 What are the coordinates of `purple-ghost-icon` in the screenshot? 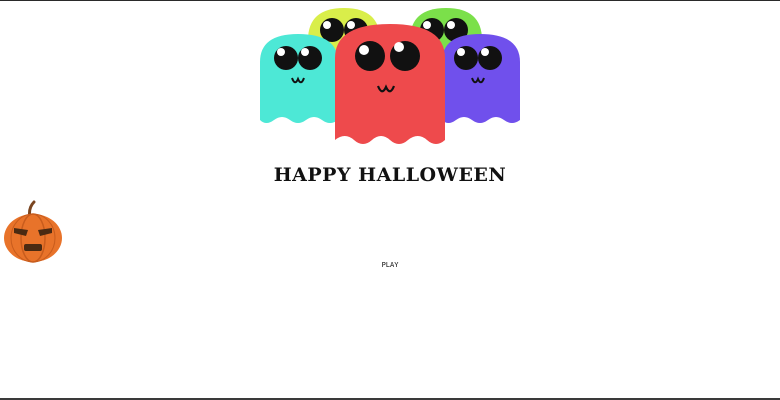 It's located at (481, 78).